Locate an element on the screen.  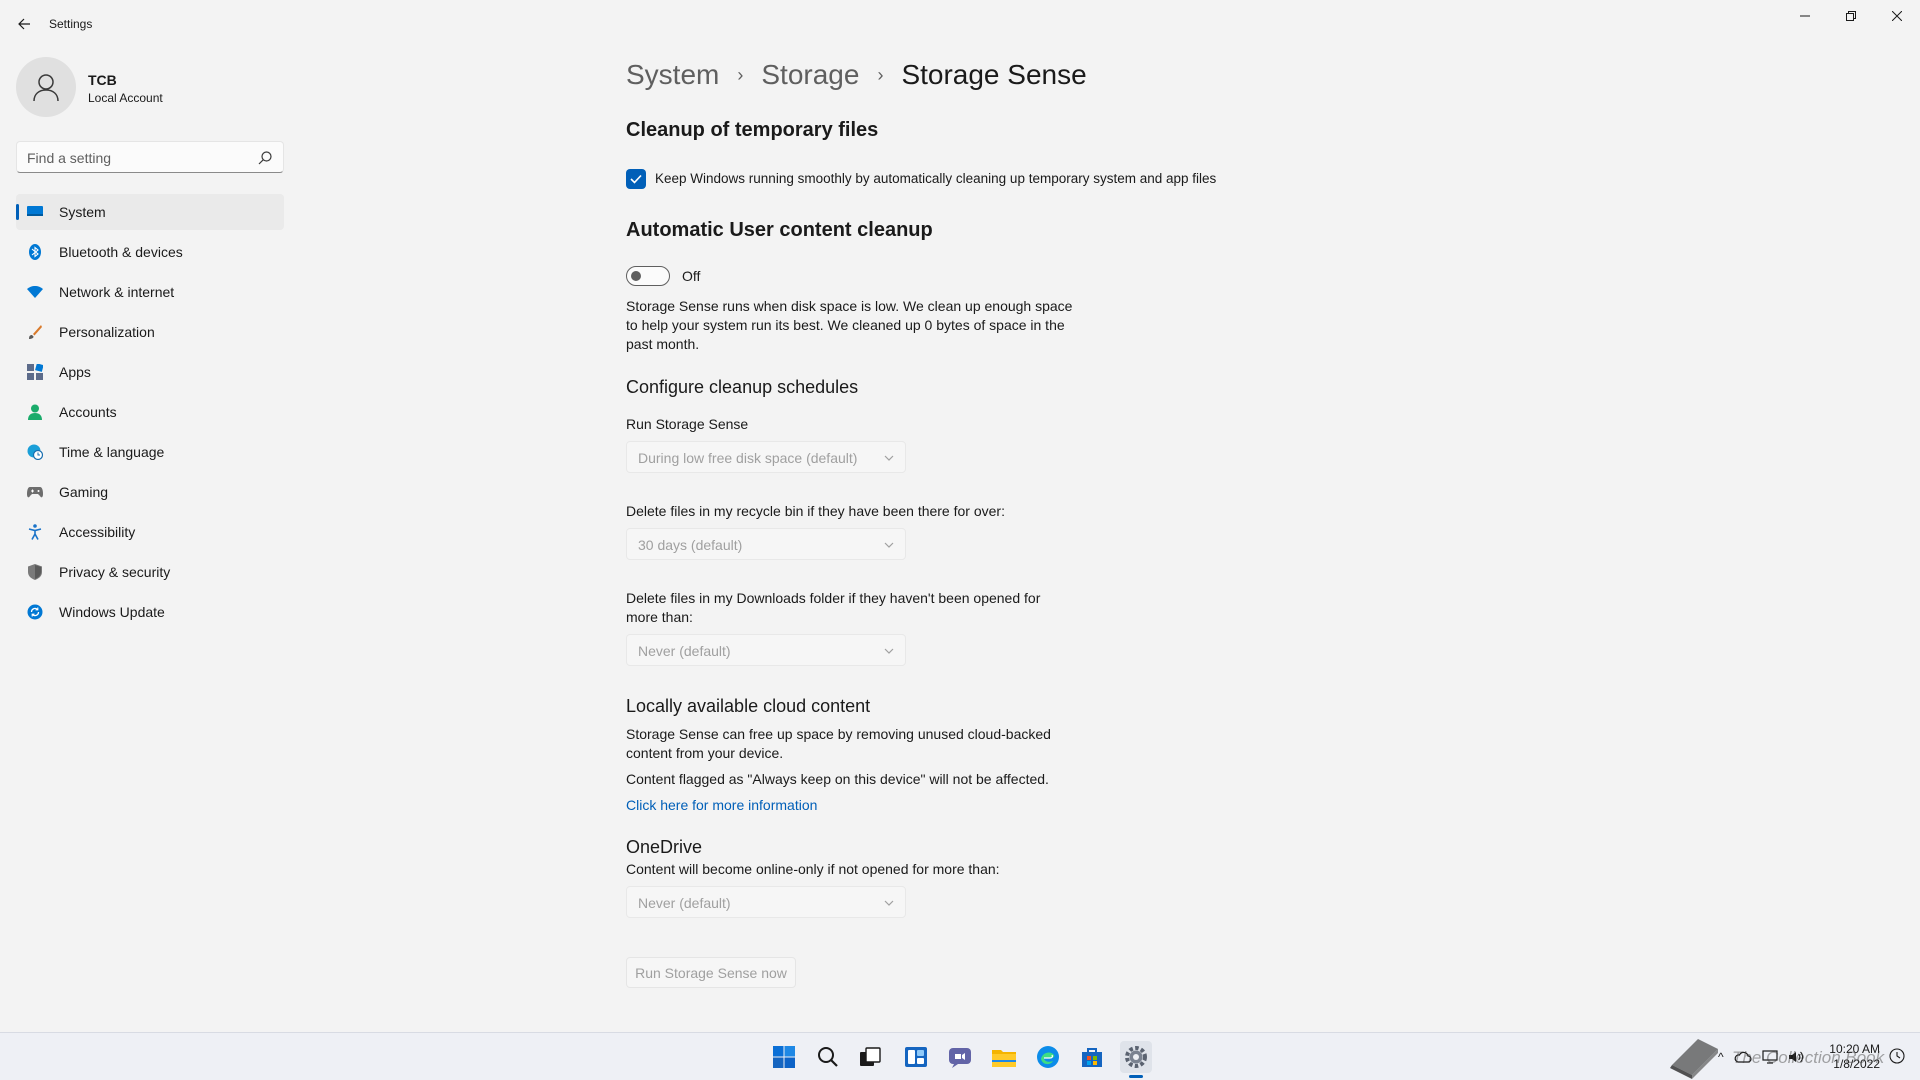
auto-cleanup-heading: Automatic User content cleanup is located at coordinates (779, 230).